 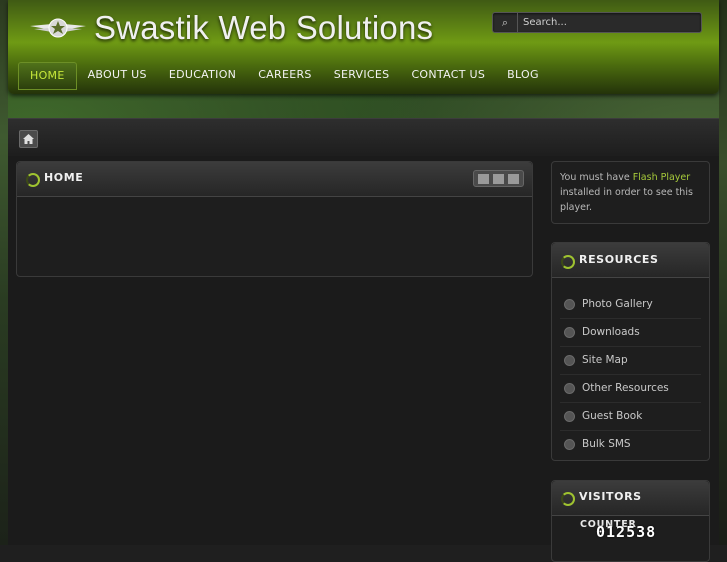 What do you see at coordinates (630, 361) in the screenshot?
I see `list-item: Site Map` at bounding box center [630, 361].